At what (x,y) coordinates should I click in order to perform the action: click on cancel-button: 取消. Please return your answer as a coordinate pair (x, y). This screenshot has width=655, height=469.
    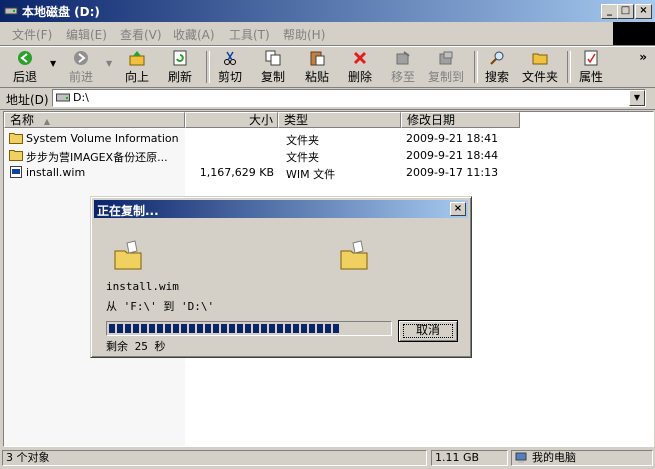
    Looking at the image, I should click on (428, 331).